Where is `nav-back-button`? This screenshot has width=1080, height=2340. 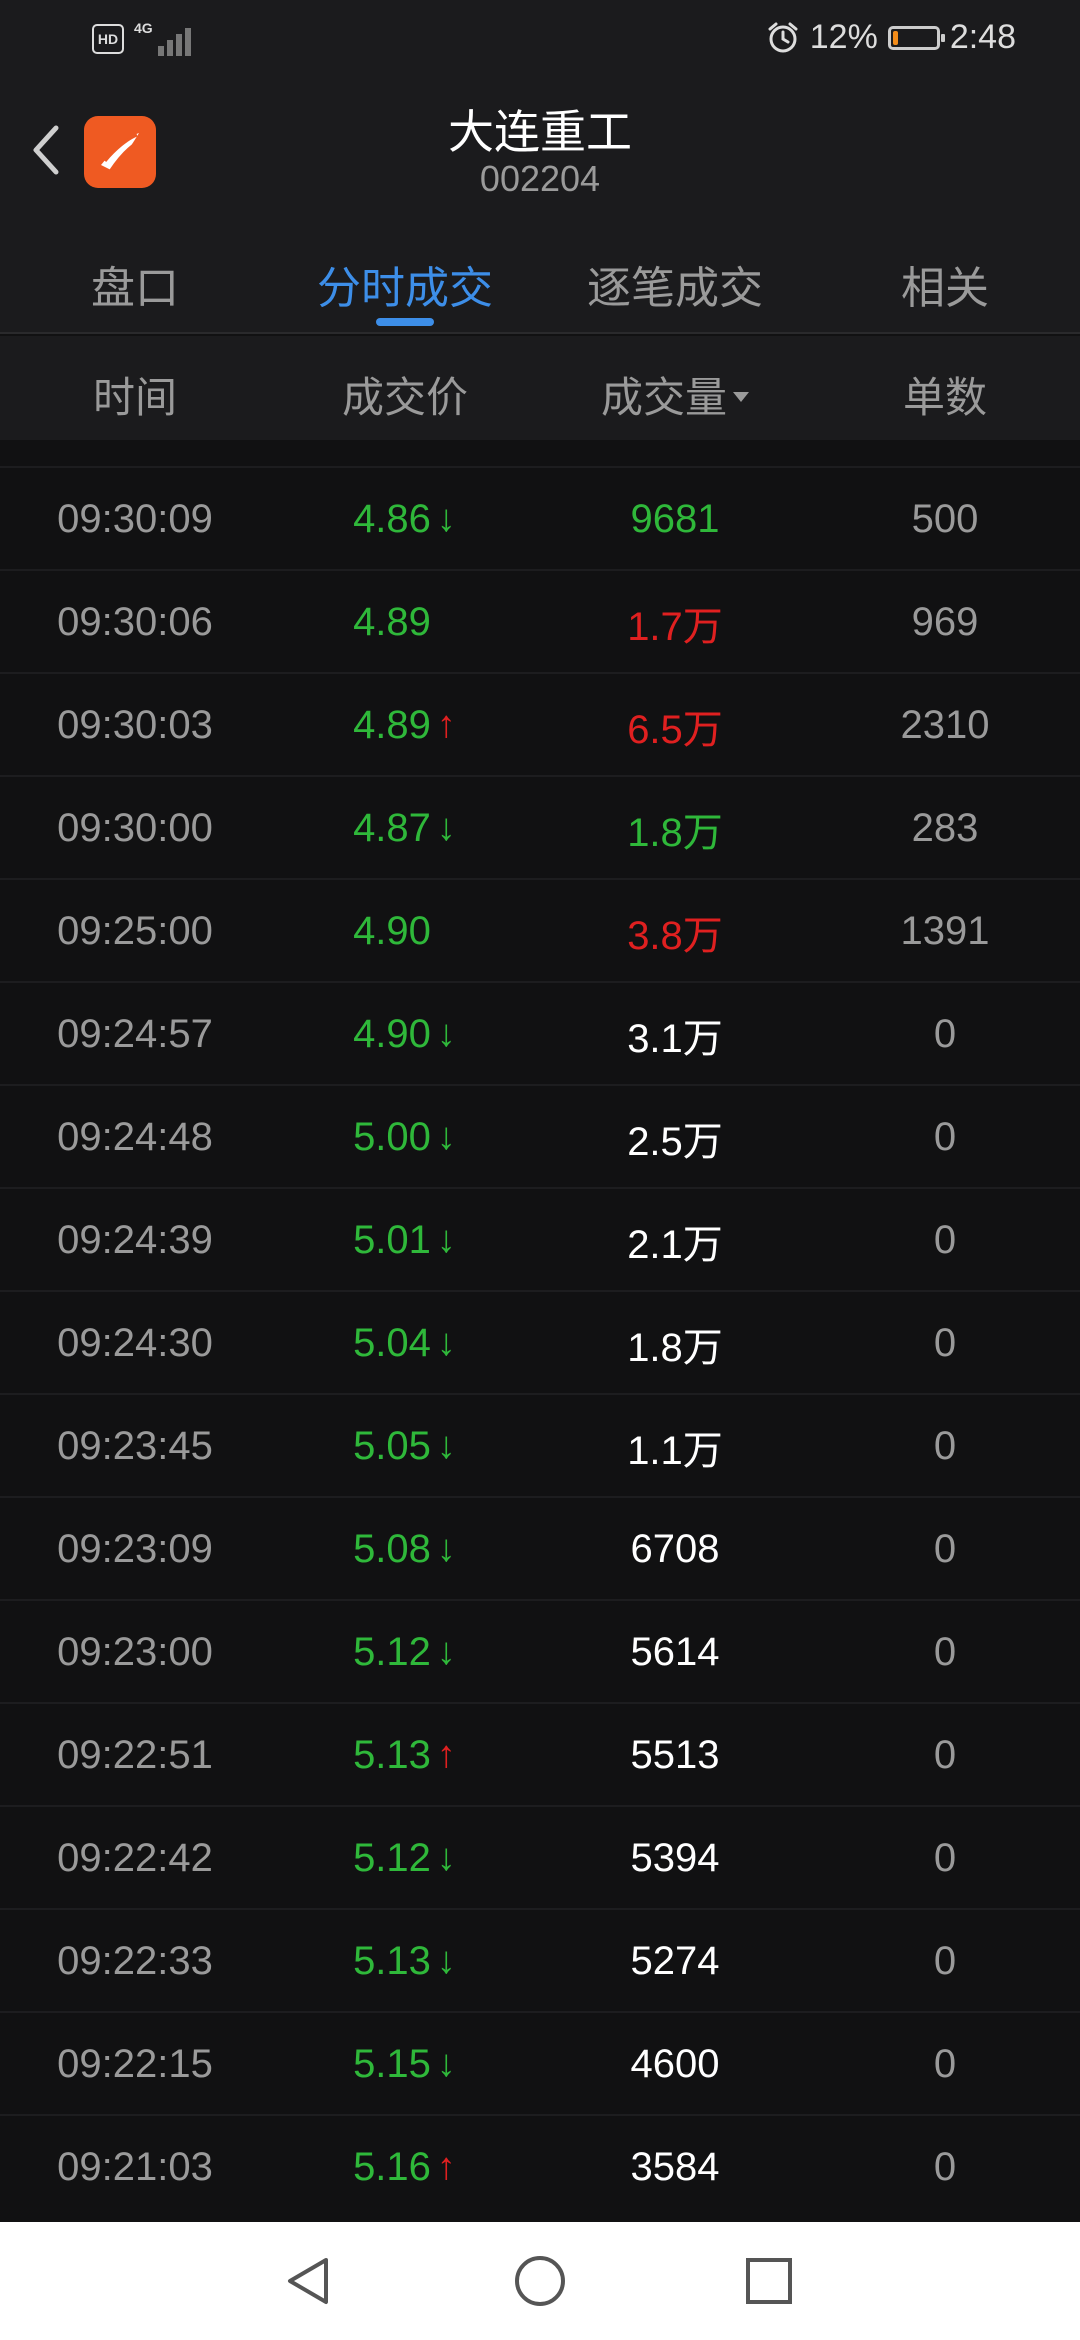
nav-back-button is located at coordinates (309, 2281).